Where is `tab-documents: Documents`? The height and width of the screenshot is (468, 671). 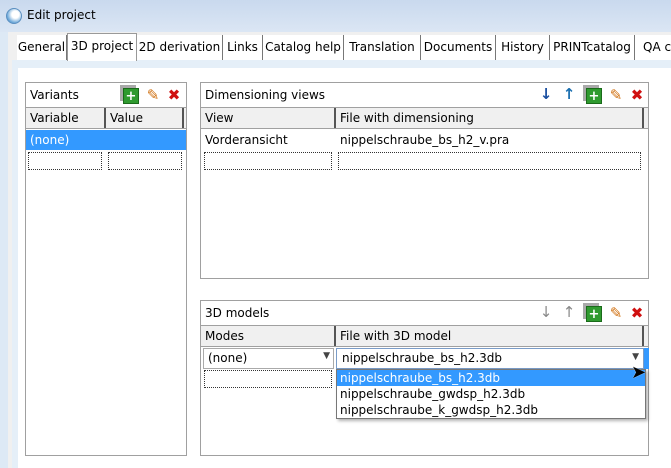
tab-documents: Documents is located at coordinates (458, 47).